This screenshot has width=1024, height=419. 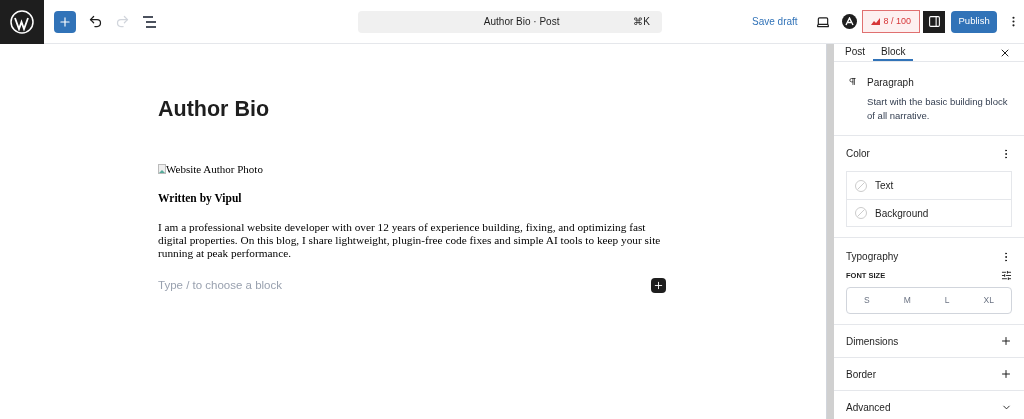 What do you see at coordinates (492, 199) in the screenshot?
I see `byline: Written by Vipul` at bounding box center [492, 199].